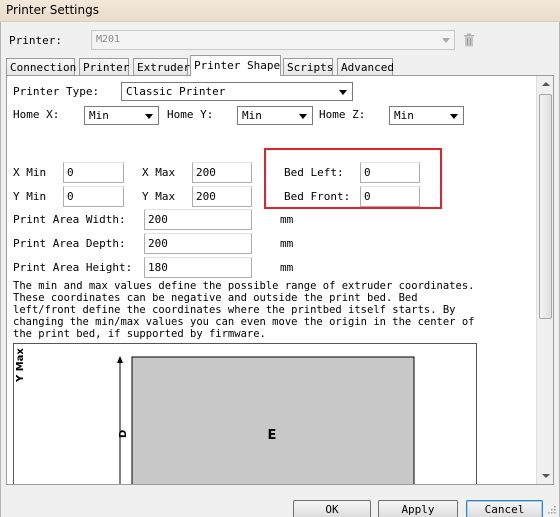 The image size is (560, 517). I want to click on window-titlebar: Printer Settings, so click(280, 11).